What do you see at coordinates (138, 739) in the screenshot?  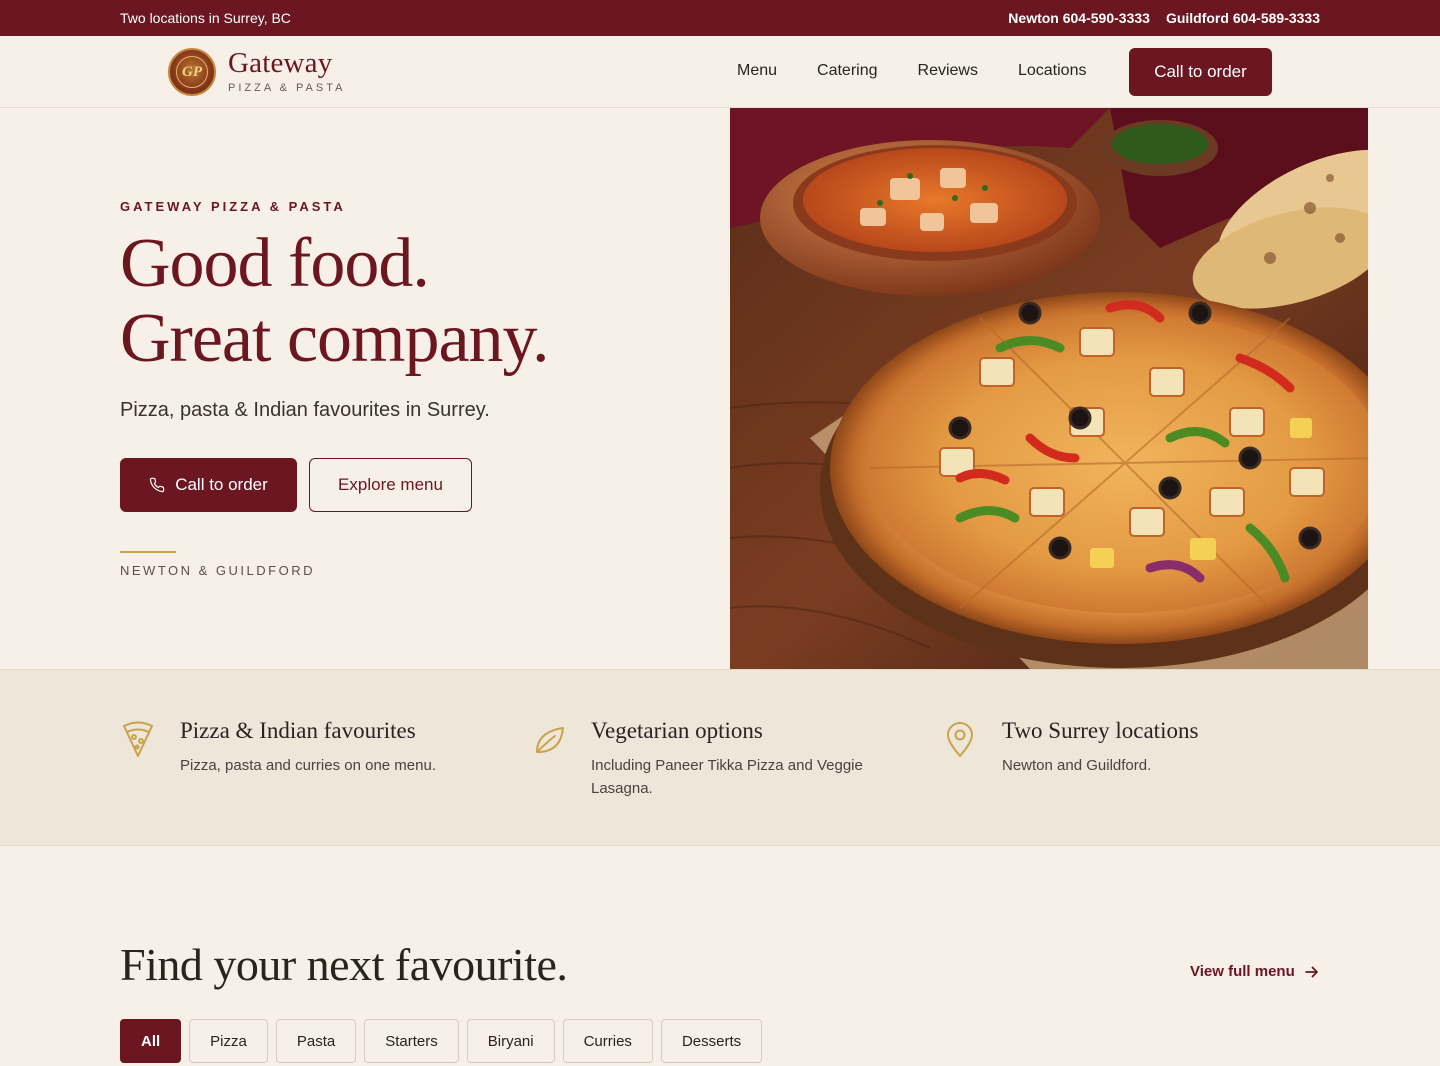 I see `pizza-slice-icon` at bounding box center [138, 739].